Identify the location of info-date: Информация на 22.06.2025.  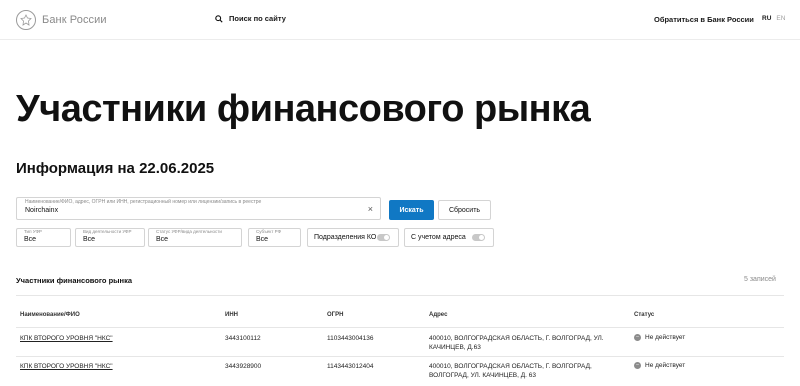
(115, 168).